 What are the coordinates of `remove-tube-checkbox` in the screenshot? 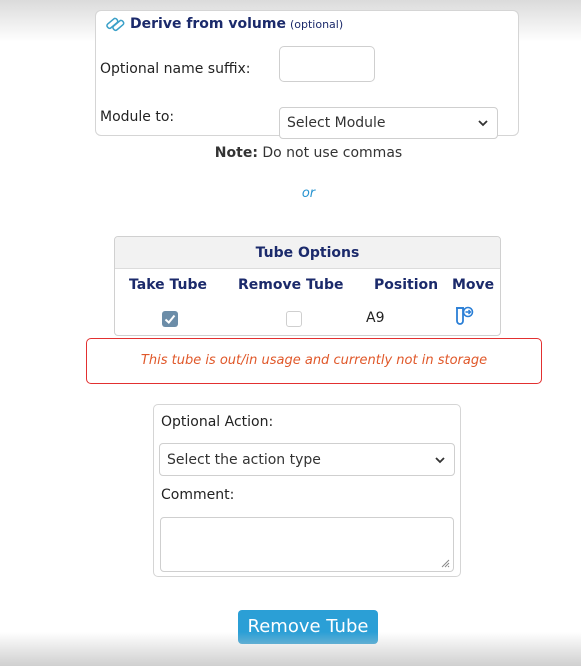 It's located at (294, 319).